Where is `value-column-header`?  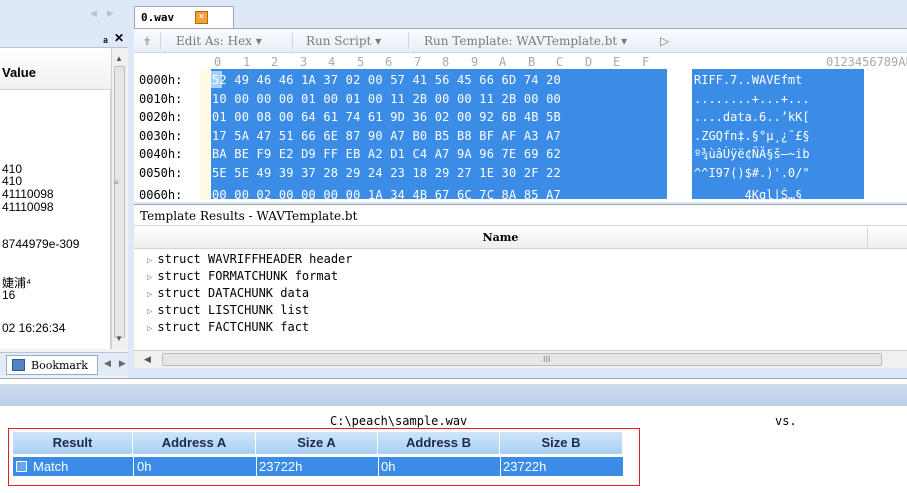
value-column-header is located at coordinates (887, 238).